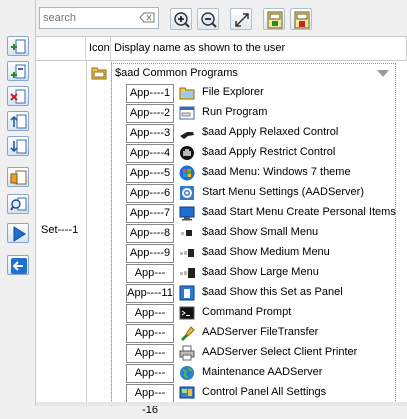 The width and height of the screenshot is (407, 419). I want to click on find-icon, so click(18, 204).